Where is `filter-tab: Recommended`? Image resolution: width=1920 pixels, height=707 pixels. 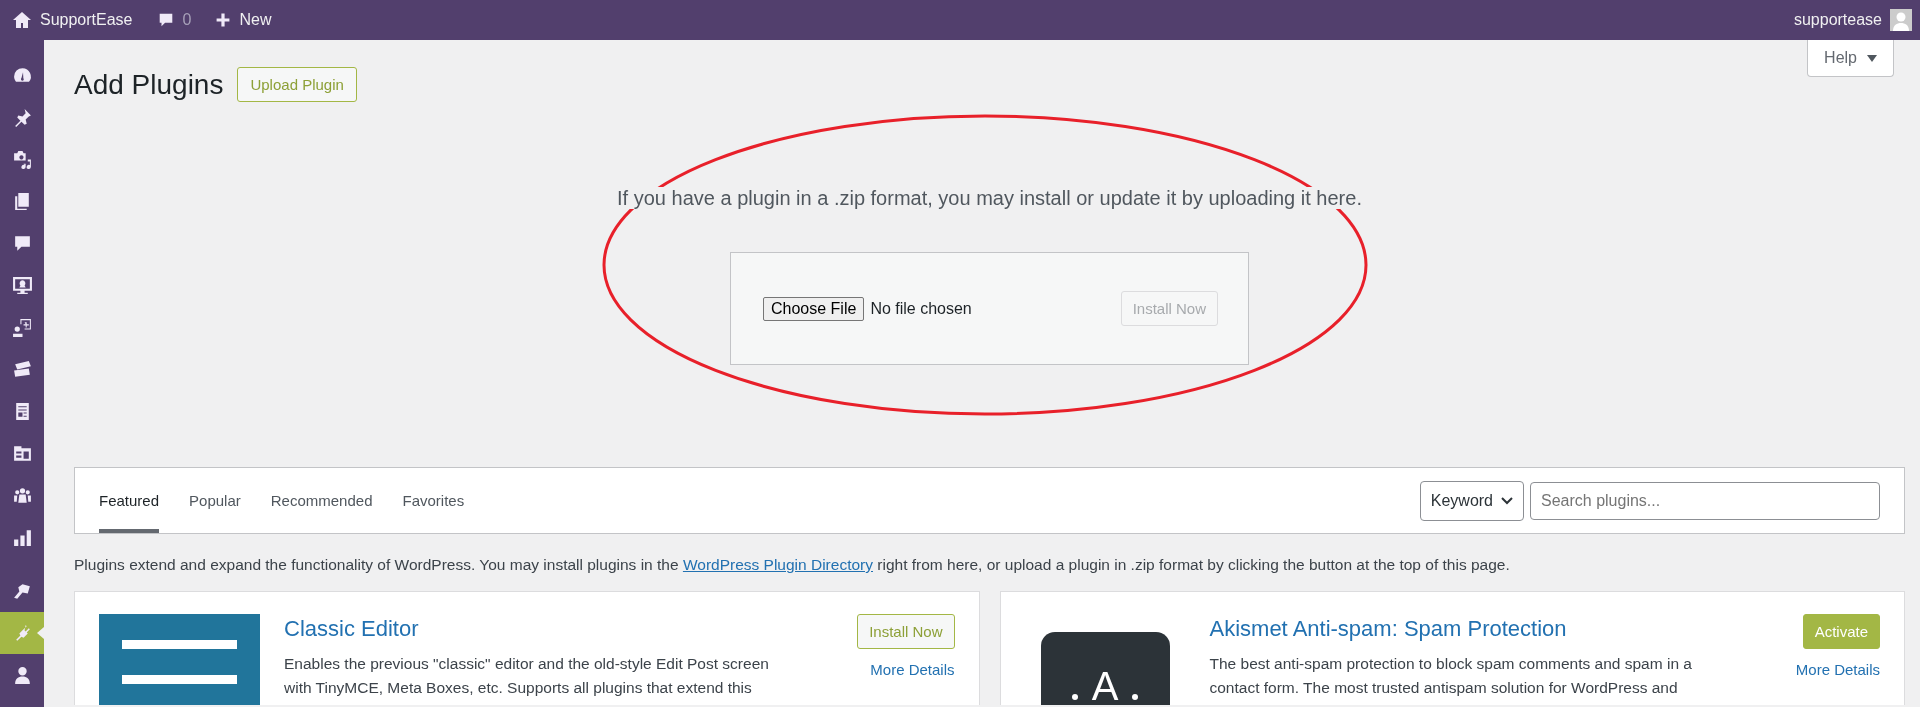
filter-tab: Recommended is located at coordinates (321, 500).